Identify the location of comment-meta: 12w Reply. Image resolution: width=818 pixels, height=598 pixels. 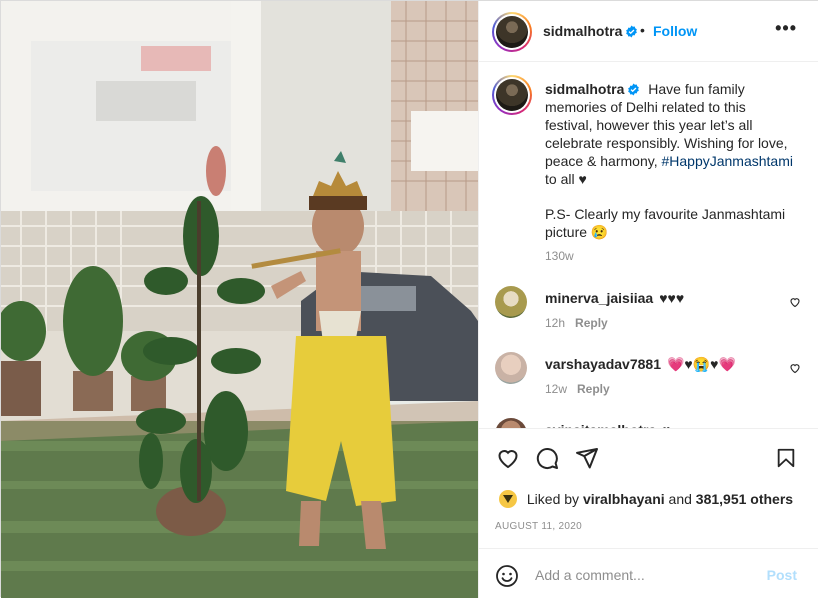
(582, 389).